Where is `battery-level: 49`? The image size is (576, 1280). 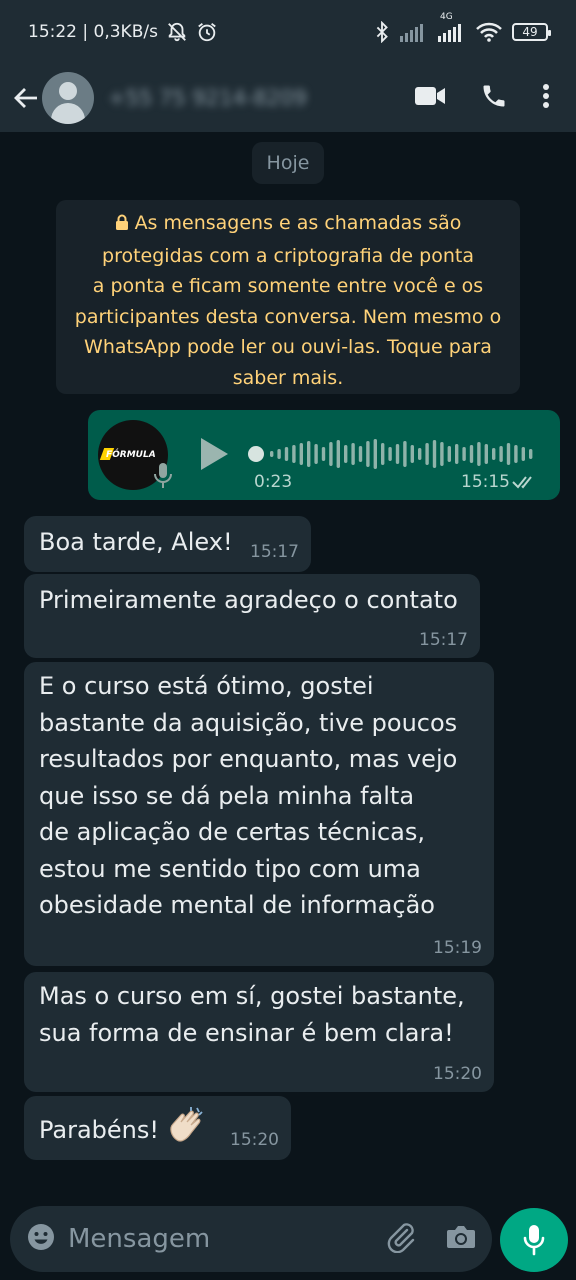
battery-level: 49 is located at coordinates (530, 32).